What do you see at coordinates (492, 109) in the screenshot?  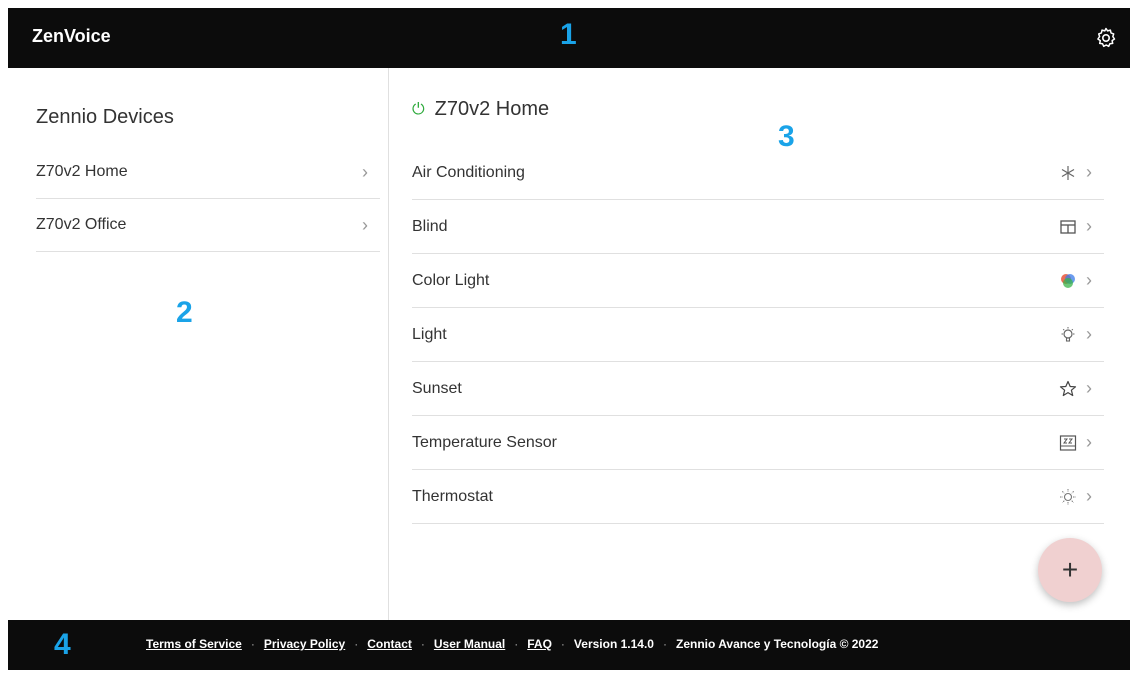 I see `detail-title: Z70v2 Home` at bounding box center [492, 109].